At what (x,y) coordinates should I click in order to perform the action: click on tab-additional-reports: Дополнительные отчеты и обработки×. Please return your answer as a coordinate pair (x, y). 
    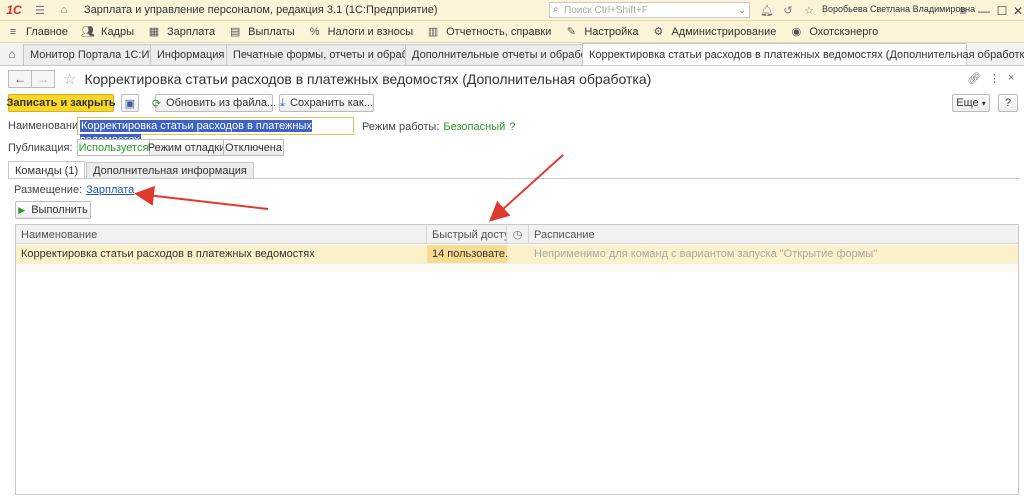
    Looking at the image, I should click on (509, 54).